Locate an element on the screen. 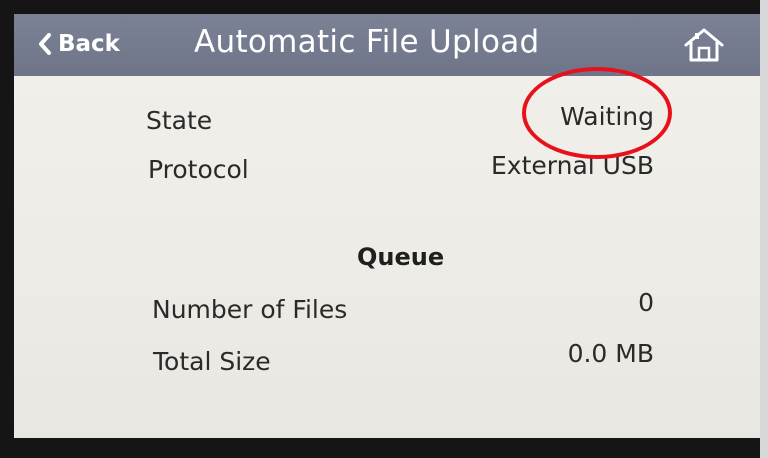 This screenshot has width=768, height=458. files-label: Number of Files is located at coordinates (250, 309).